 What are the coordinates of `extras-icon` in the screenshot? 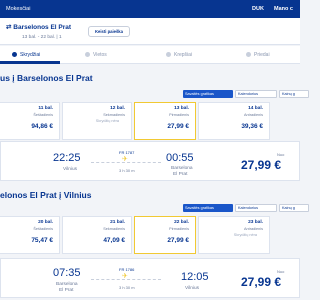 It's located at (248, 54).